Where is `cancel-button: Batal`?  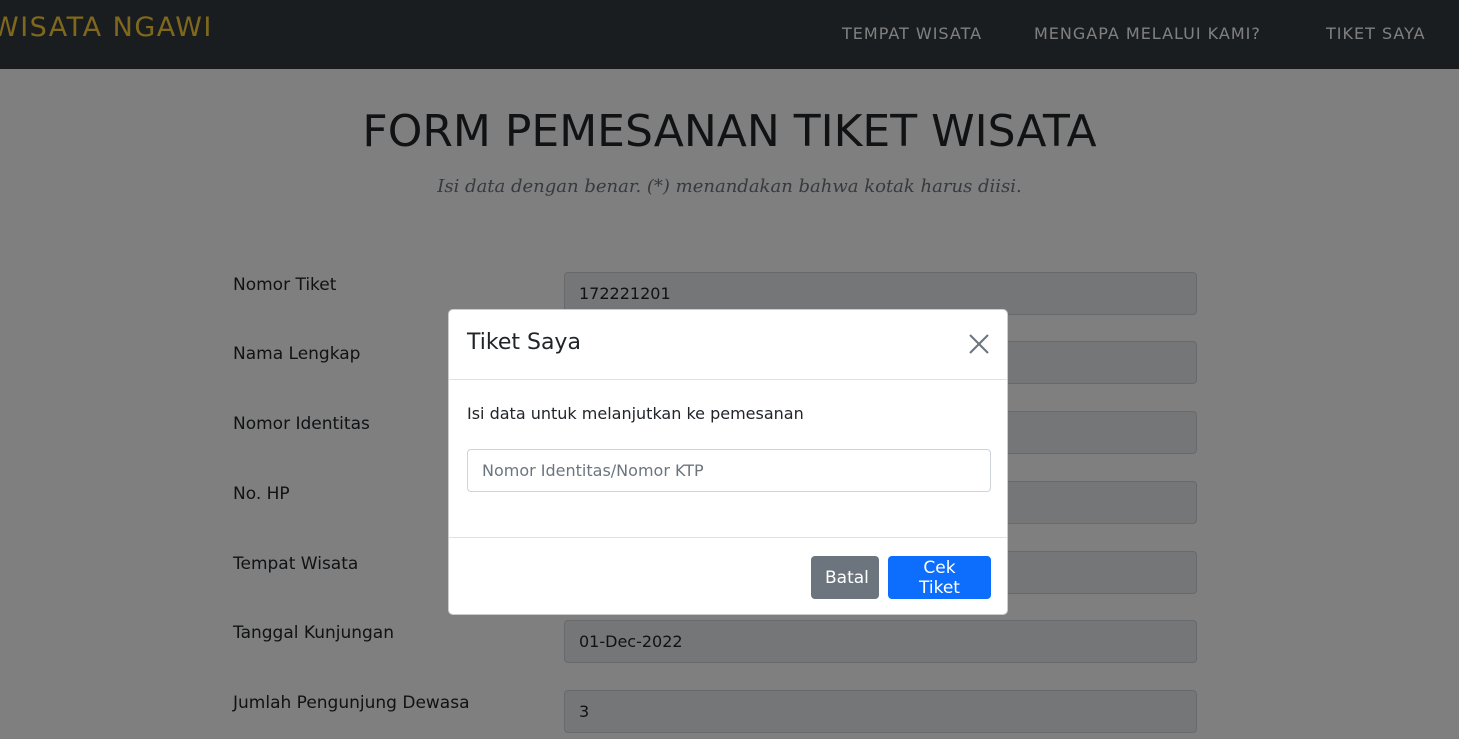 cancel-button: Batal is located at coordinates (845, 577).